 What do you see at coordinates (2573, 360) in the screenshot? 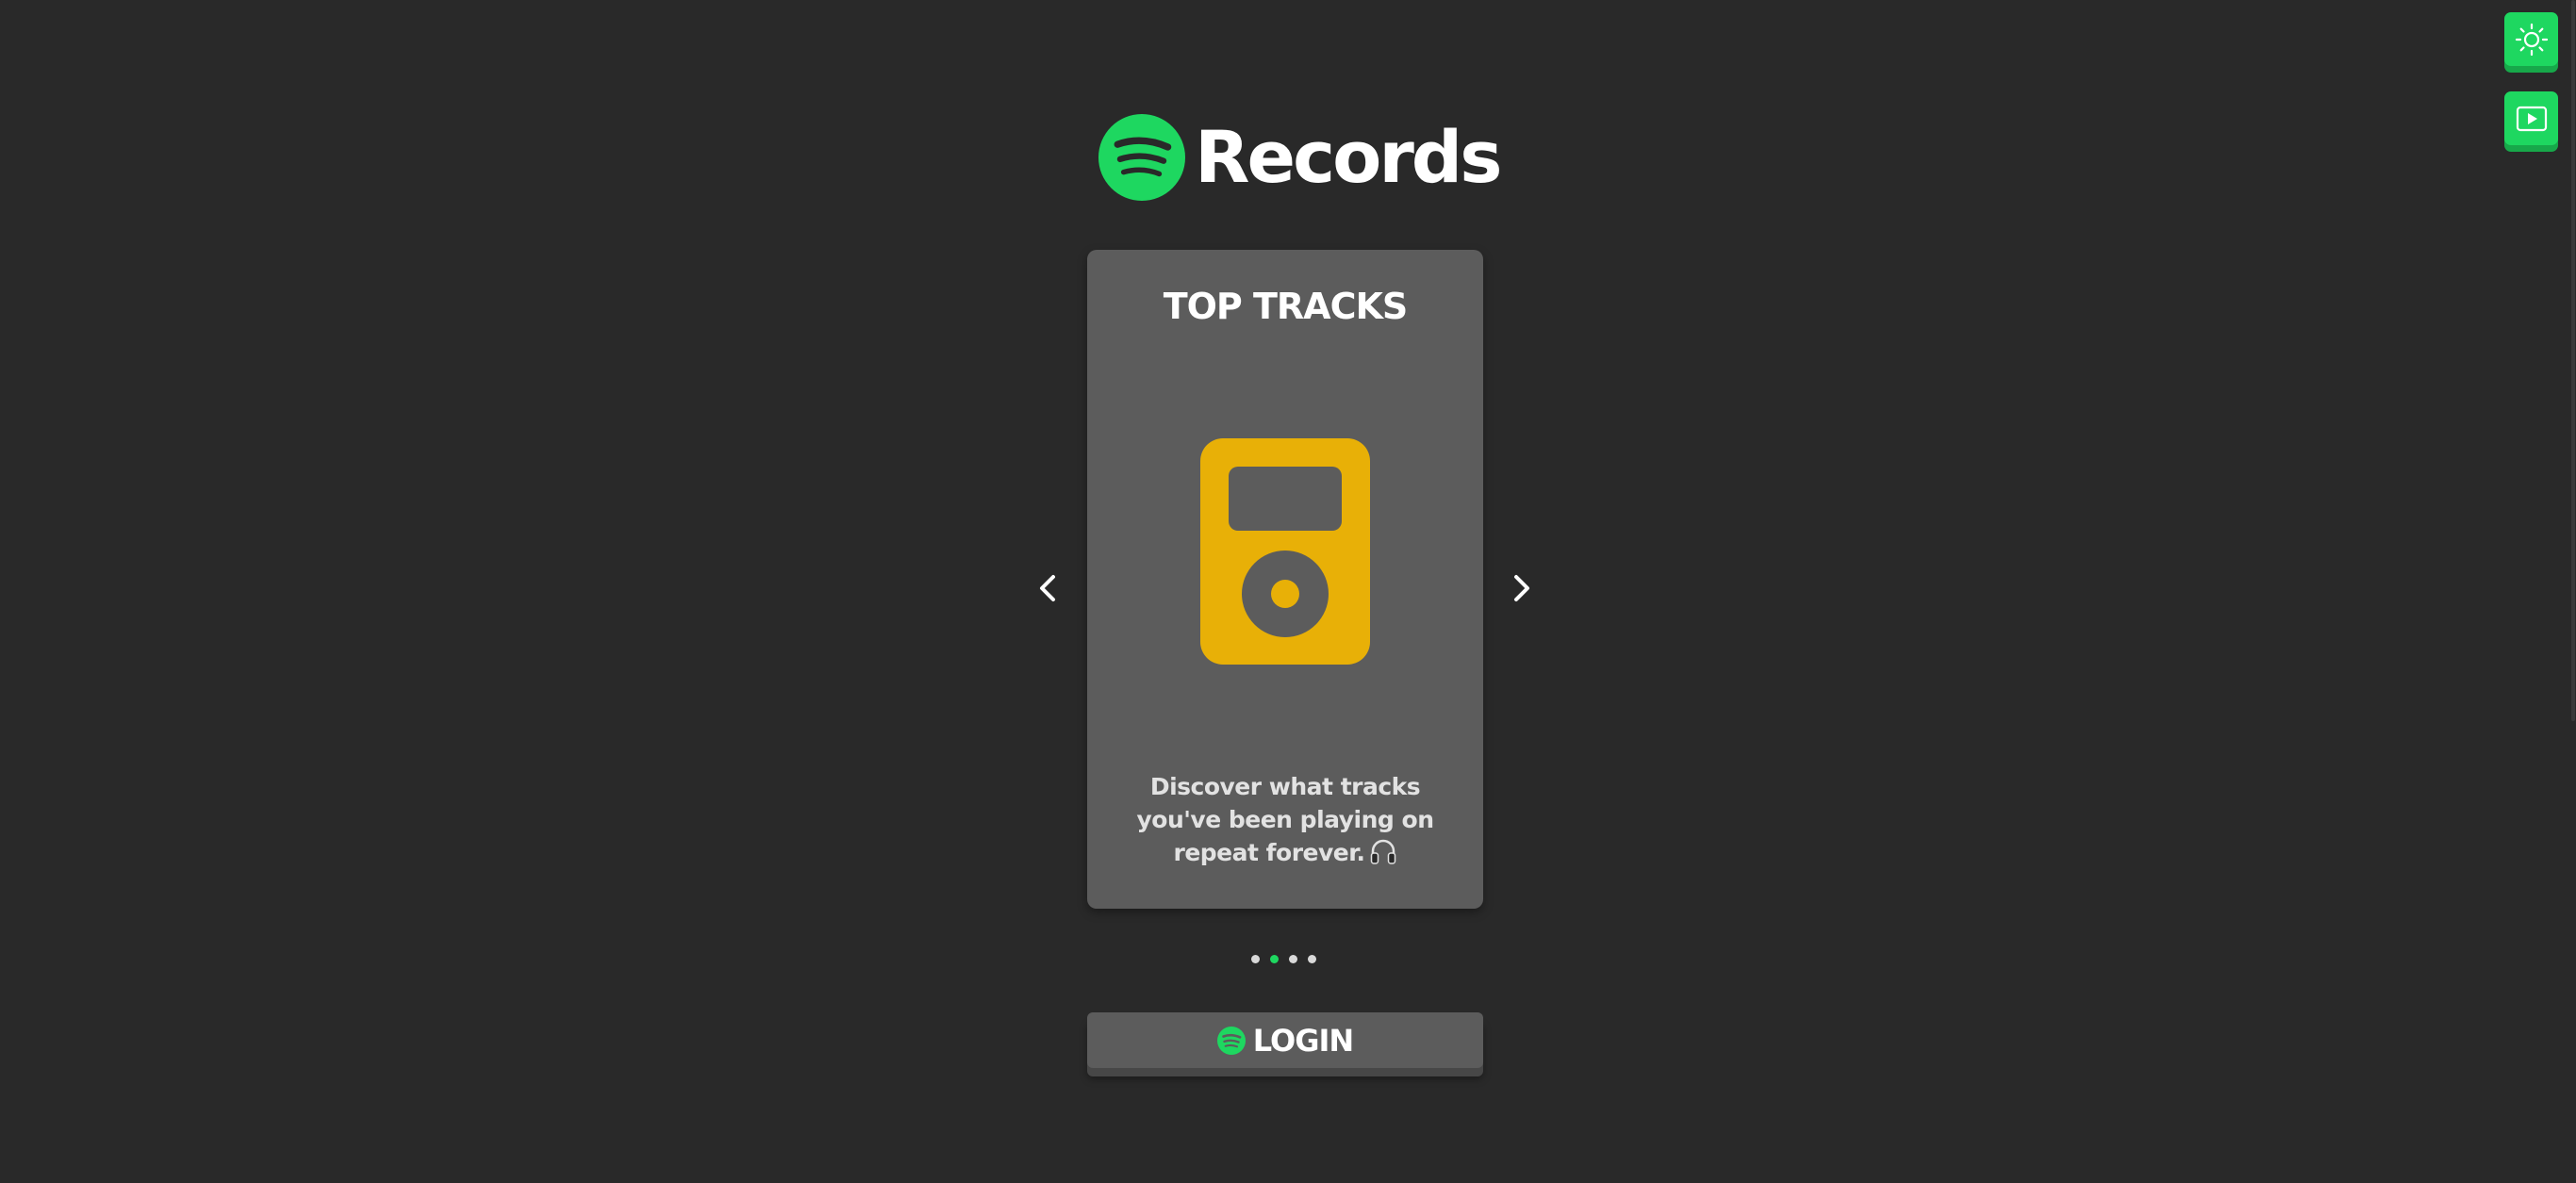
I see `scrollbar-thumb` at bounding box center [2573, 360].